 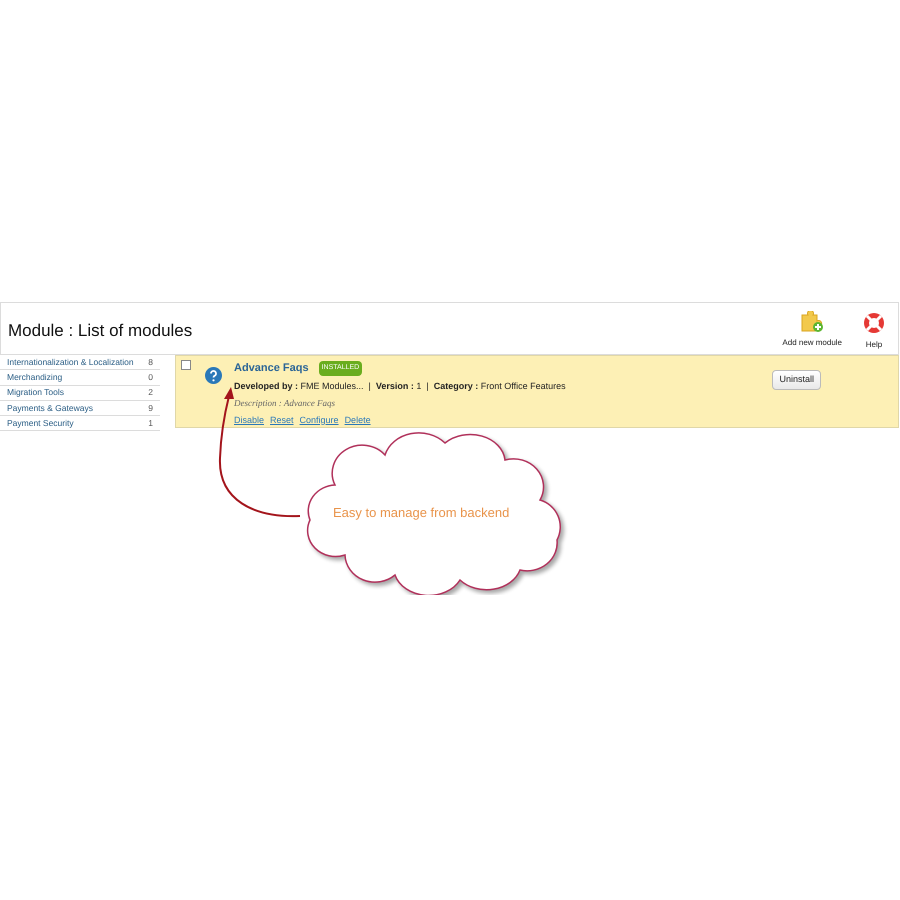 I want to click on category-name: Payments & Gateways, so click(x=50, y=408).